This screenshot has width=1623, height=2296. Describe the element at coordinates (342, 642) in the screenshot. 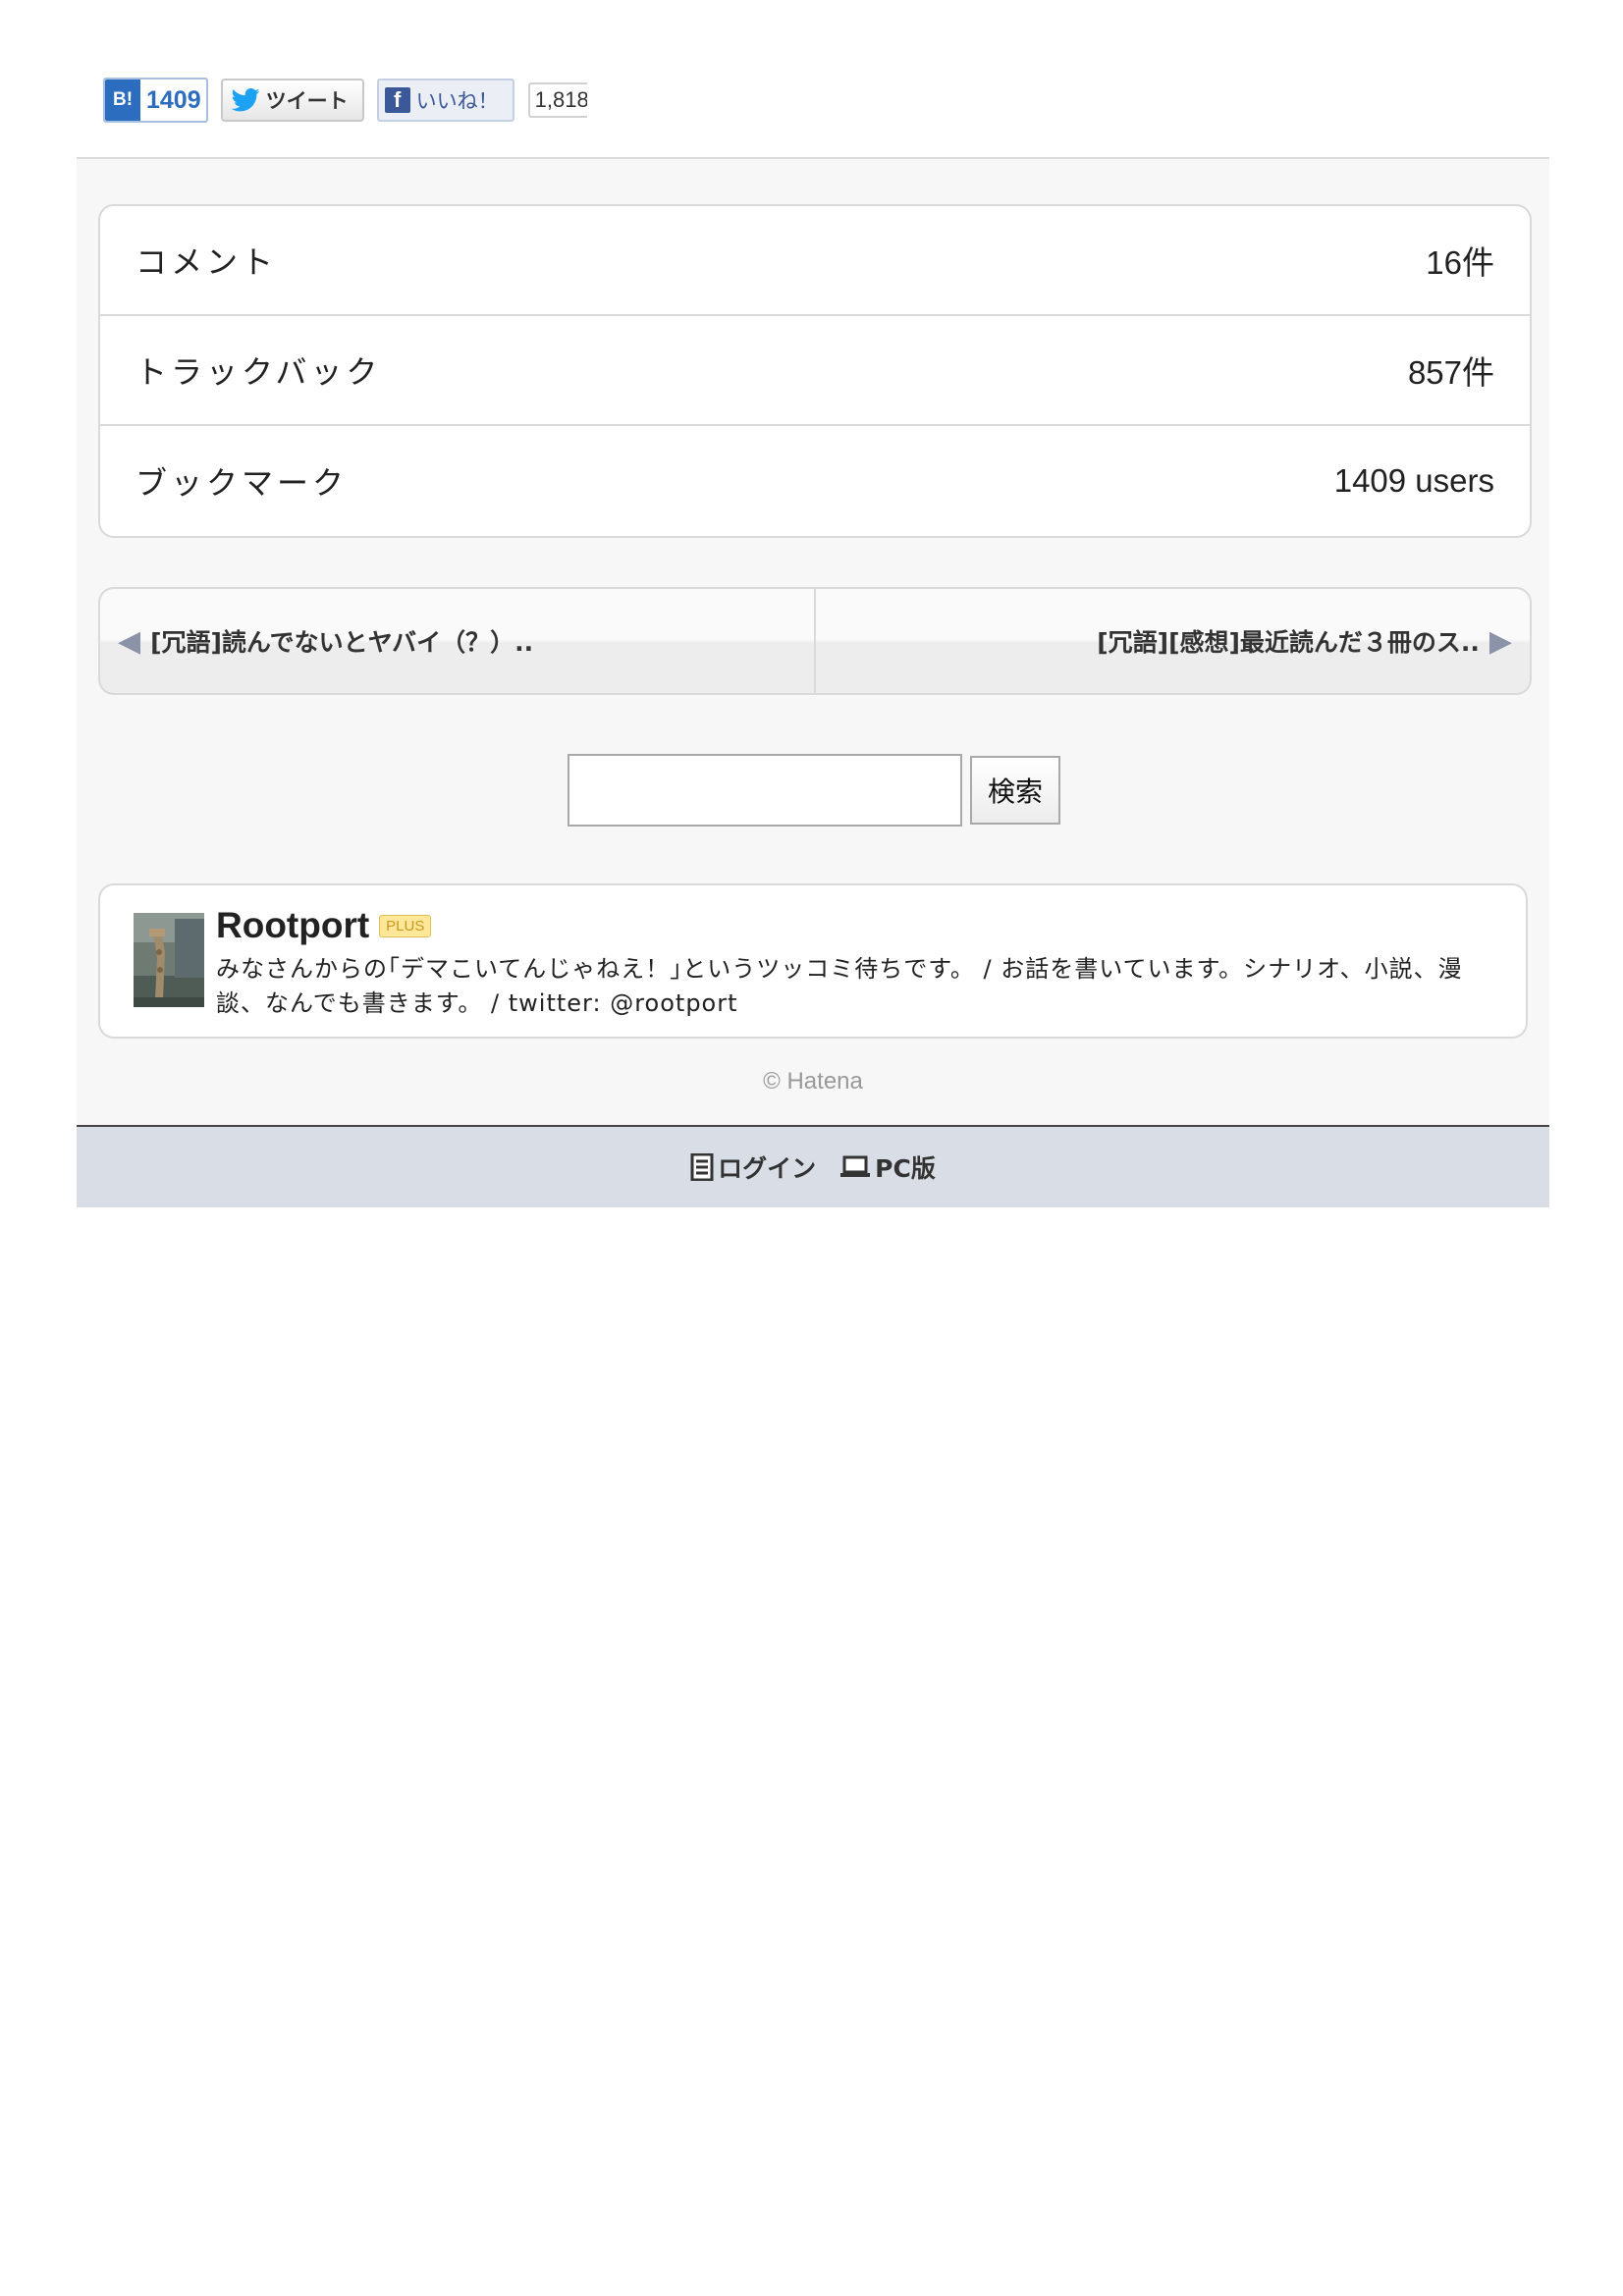

I see `prev-entry-title: [冗語]読んでないとヤバイ（？）..` at that location.